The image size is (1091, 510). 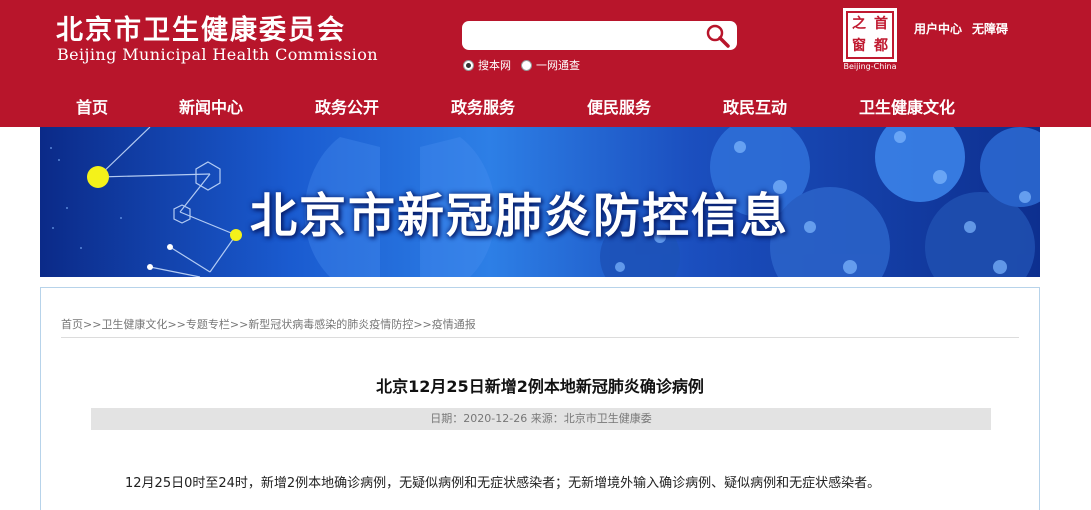 What do you see at coordinates (990, 28) in the screenshot?
I see `accessibility-link: 无障碍` at bounding box center [990, 28].